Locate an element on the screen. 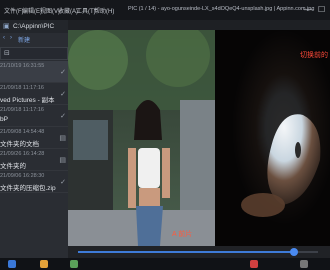 The height and width of the screenshot is (270, 330). panel-toolbar: ‹ › 新建 is located at coordinates (34, 39).